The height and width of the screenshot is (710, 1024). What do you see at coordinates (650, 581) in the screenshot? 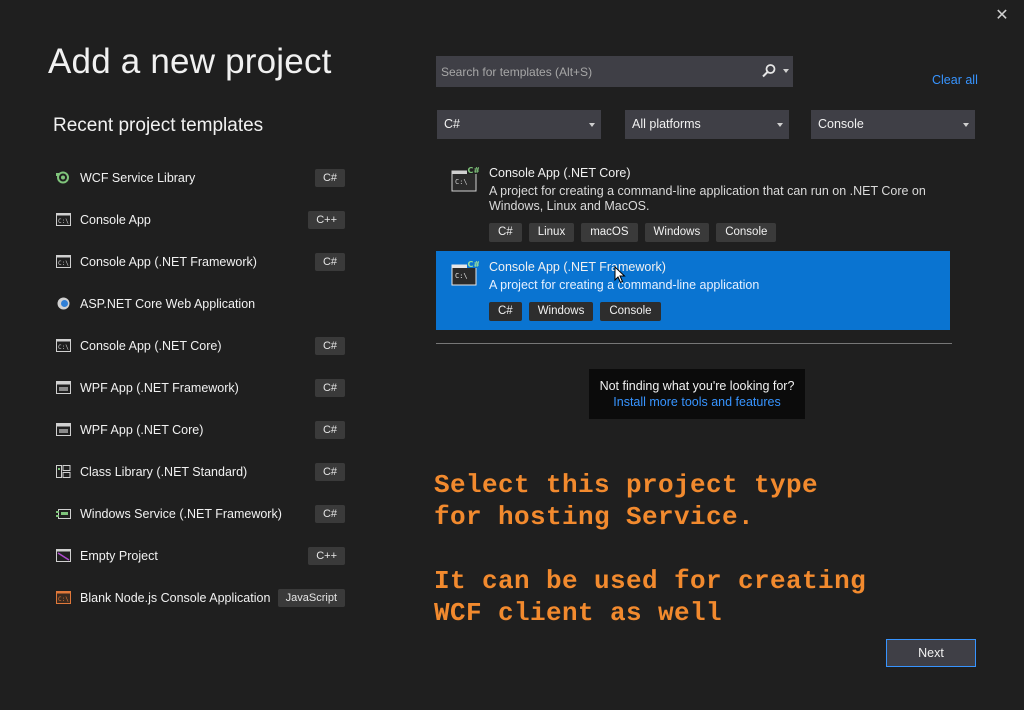
I see `annotation-line: It can be used for creating` at bounding box center [650, 581].